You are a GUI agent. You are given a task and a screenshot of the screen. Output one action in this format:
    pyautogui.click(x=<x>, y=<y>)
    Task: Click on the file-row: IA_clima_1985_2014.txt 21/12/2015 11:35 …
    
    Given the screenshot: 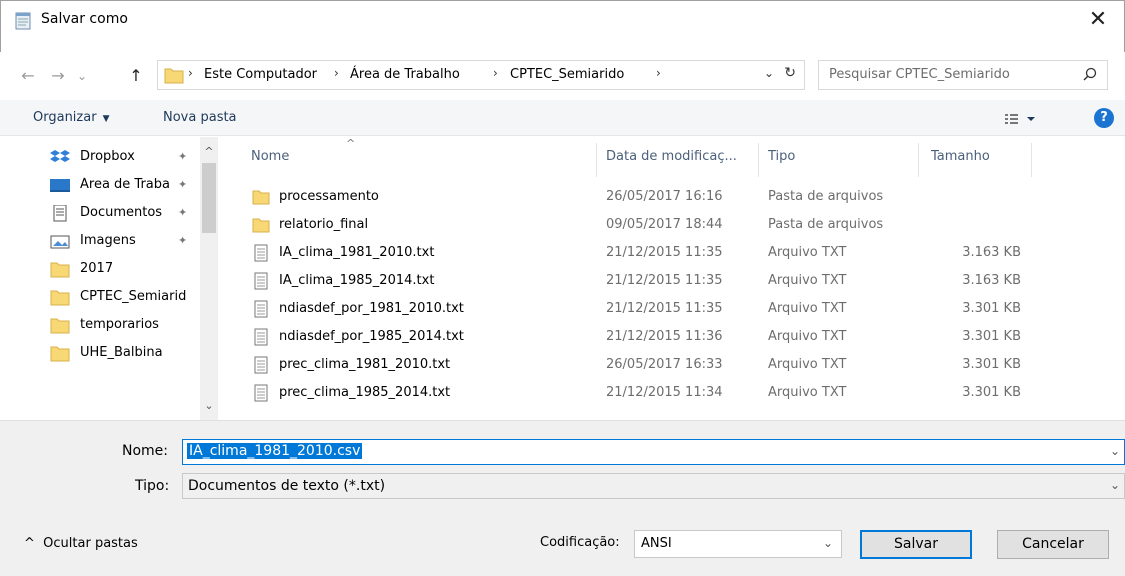 What is the action you would take?
    pyautogui.click(x=676, y=281)
    